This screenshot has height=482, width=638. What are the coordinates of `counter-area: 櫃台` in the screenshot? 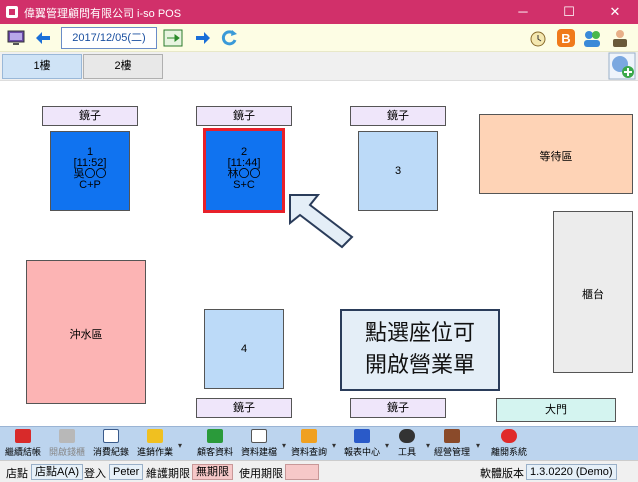 It's located at (593, 292).